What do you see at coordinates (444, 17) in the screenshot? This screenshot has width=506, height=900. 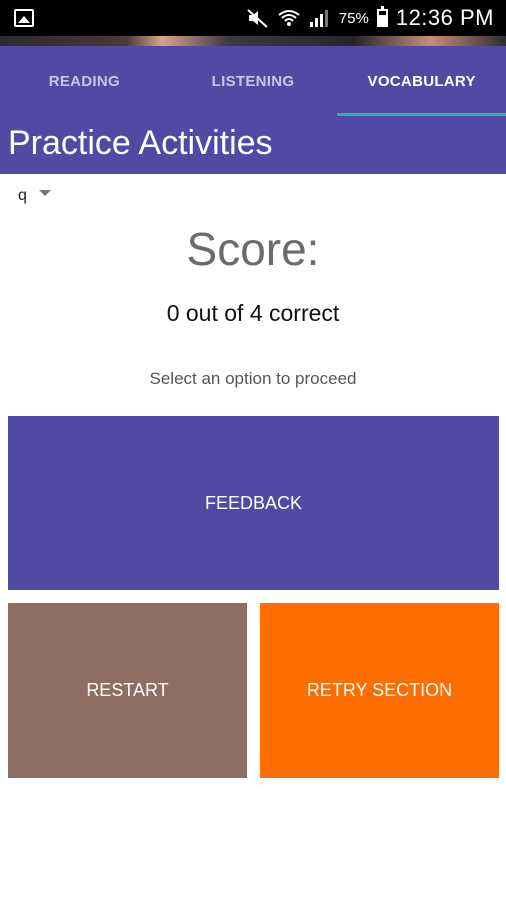 I see `clock: 12:36 PM` at bounding box center [444, 17].